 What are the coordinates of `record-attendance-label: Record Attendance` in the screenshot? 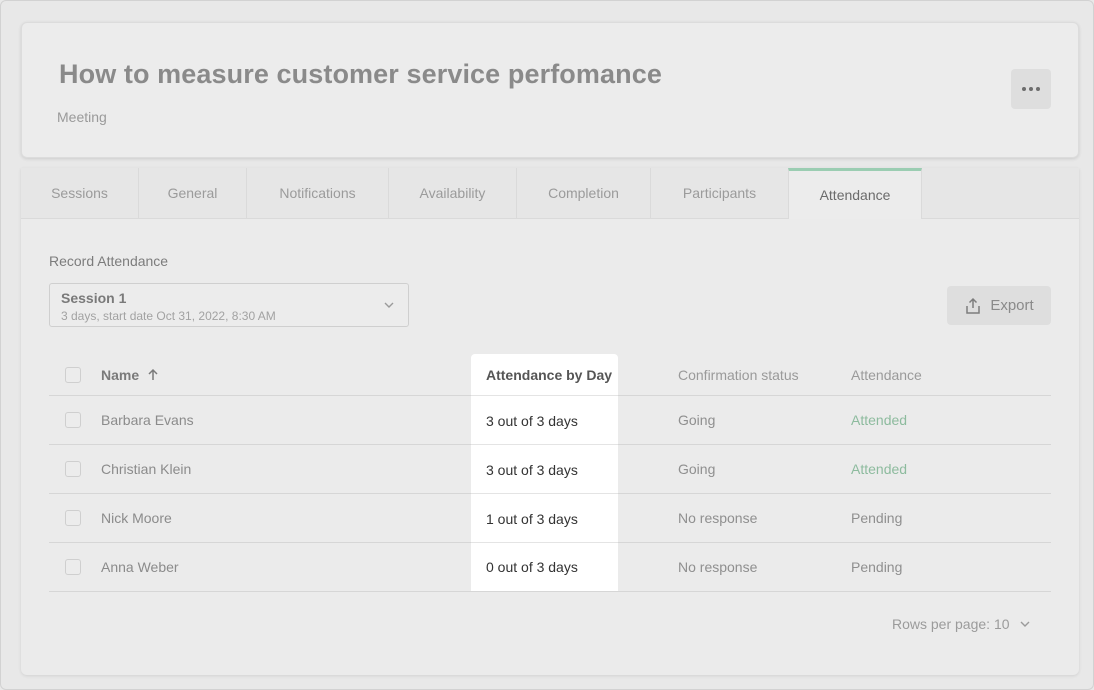 It's located at (109, 261).